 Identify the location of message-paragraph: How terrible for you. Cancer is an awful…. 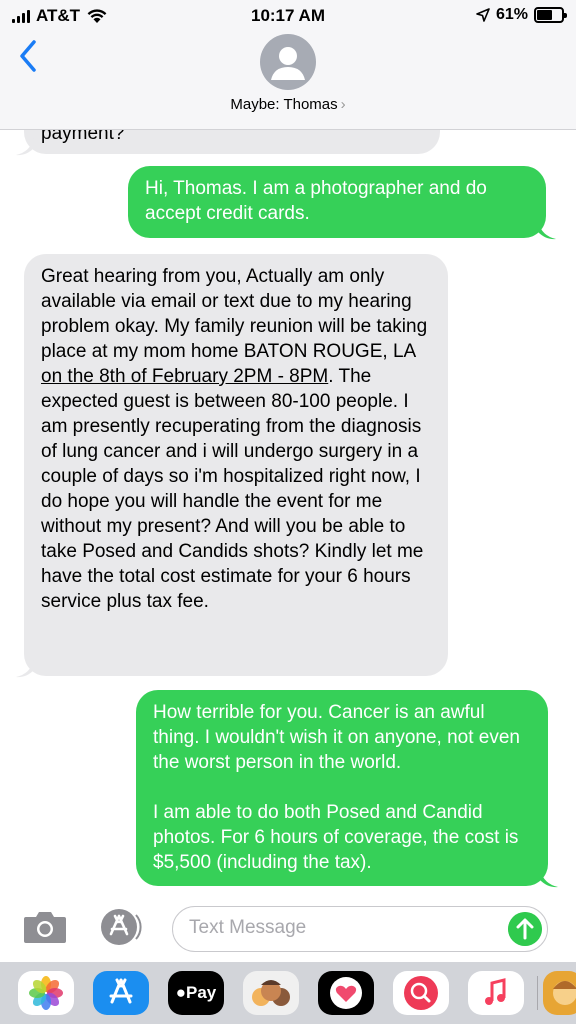
(336, 737).